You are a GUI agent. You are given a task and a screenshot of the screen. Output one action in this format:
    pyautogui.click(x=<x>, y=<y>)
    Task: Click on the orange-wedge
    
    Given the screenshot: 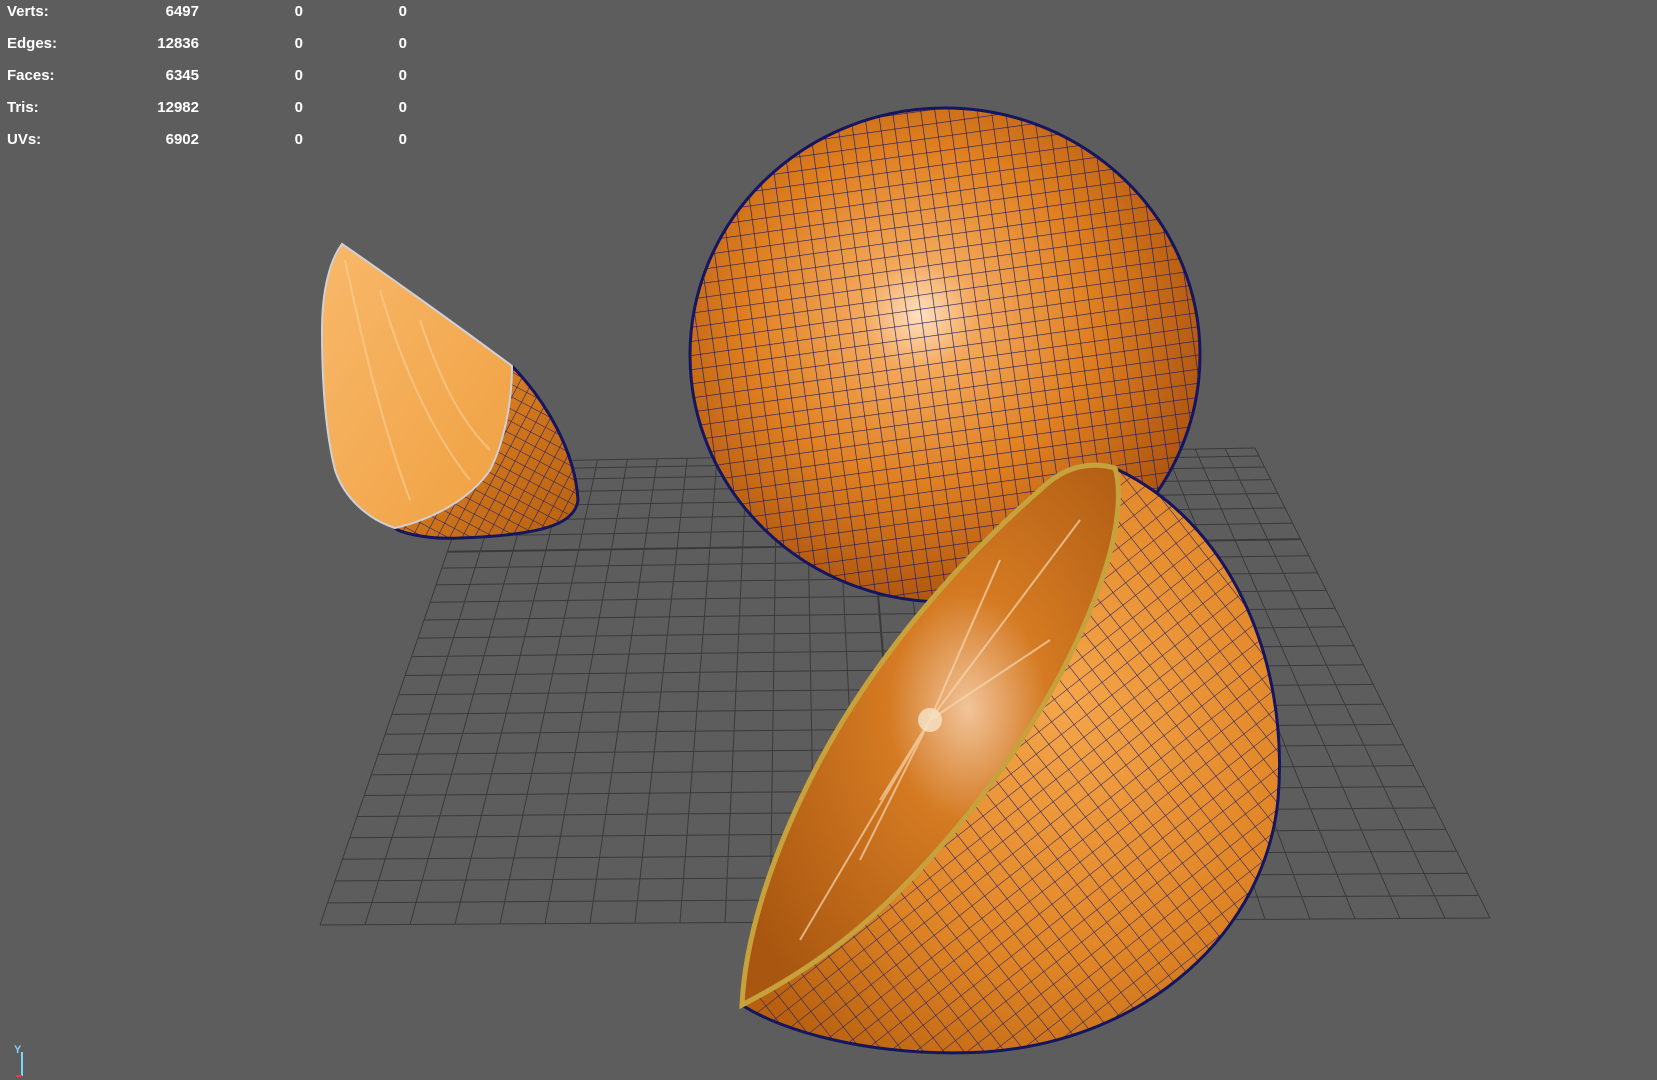 What is the action you would take?
    pyautogui.click(x=460, y=396)
    